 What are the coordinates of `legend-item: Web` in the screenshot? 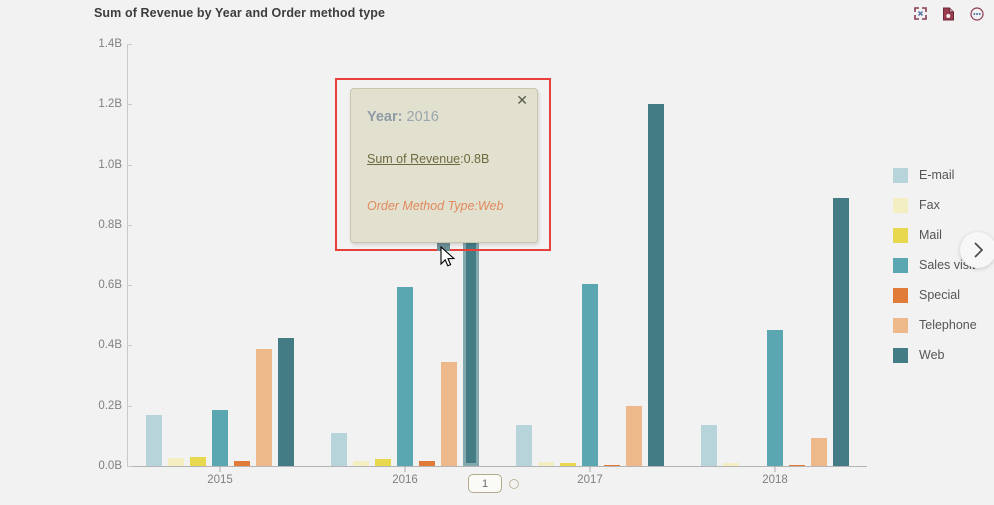 It's located at (935, 355).